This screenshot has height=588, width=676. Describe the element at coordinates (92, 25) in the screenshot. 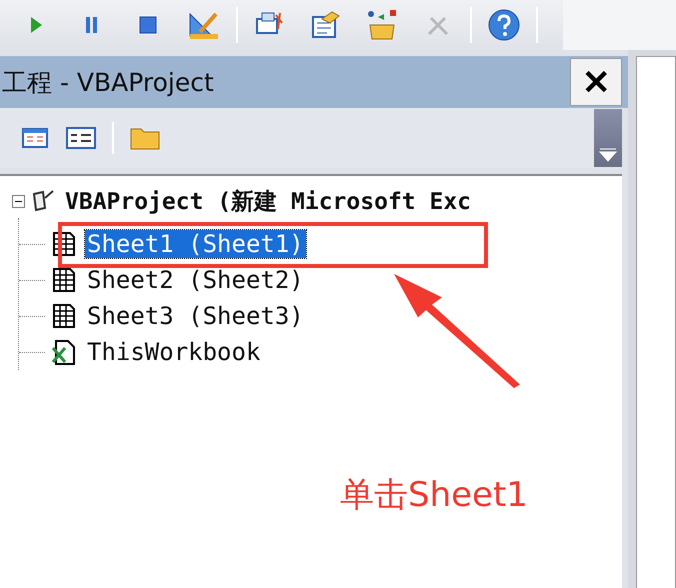

I see `pause-icon` at that location.